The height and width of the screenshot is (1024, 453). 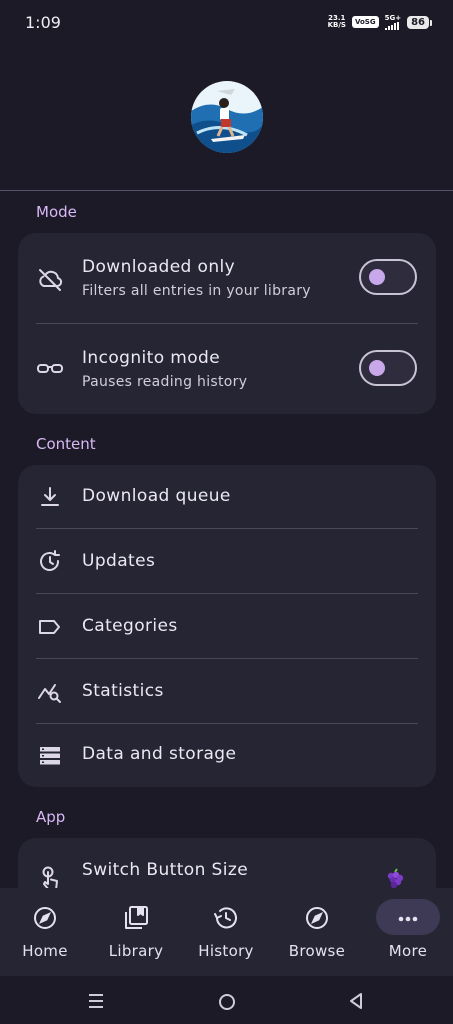 I want to click on incognito-subtitle: Pauses reading history, so click(x=165, y=382).